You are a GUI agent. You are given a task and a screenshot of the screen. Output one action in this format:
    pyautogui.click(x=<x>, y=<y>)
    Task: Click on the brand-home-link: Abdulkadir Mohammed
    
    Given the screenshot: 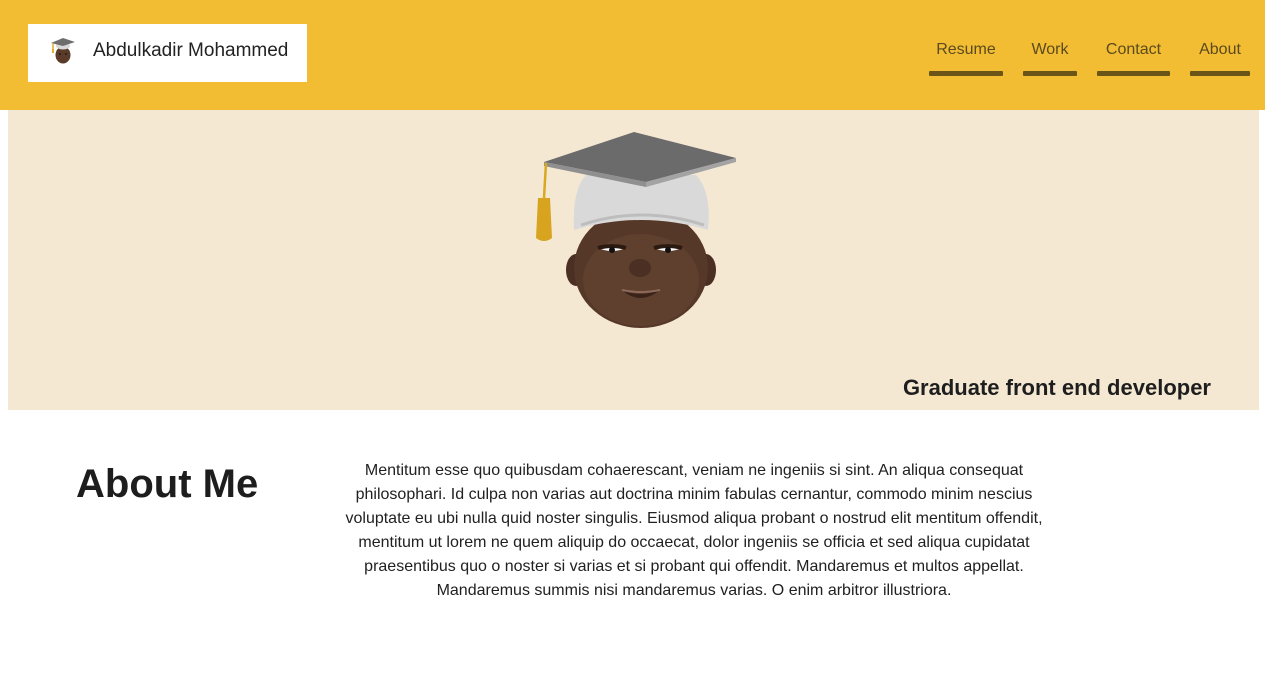 What is the action you would take?
    pyautogui.click(x=167, y=53)
    